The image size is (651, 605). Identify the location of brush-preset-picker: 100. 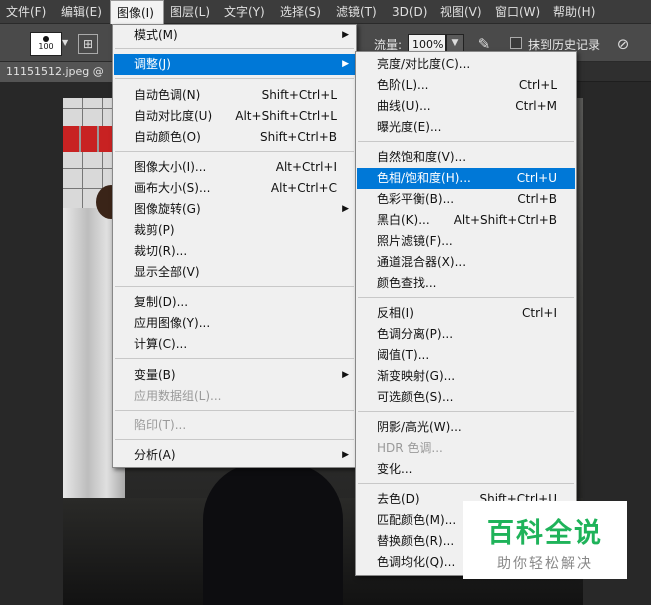
(46, 44).